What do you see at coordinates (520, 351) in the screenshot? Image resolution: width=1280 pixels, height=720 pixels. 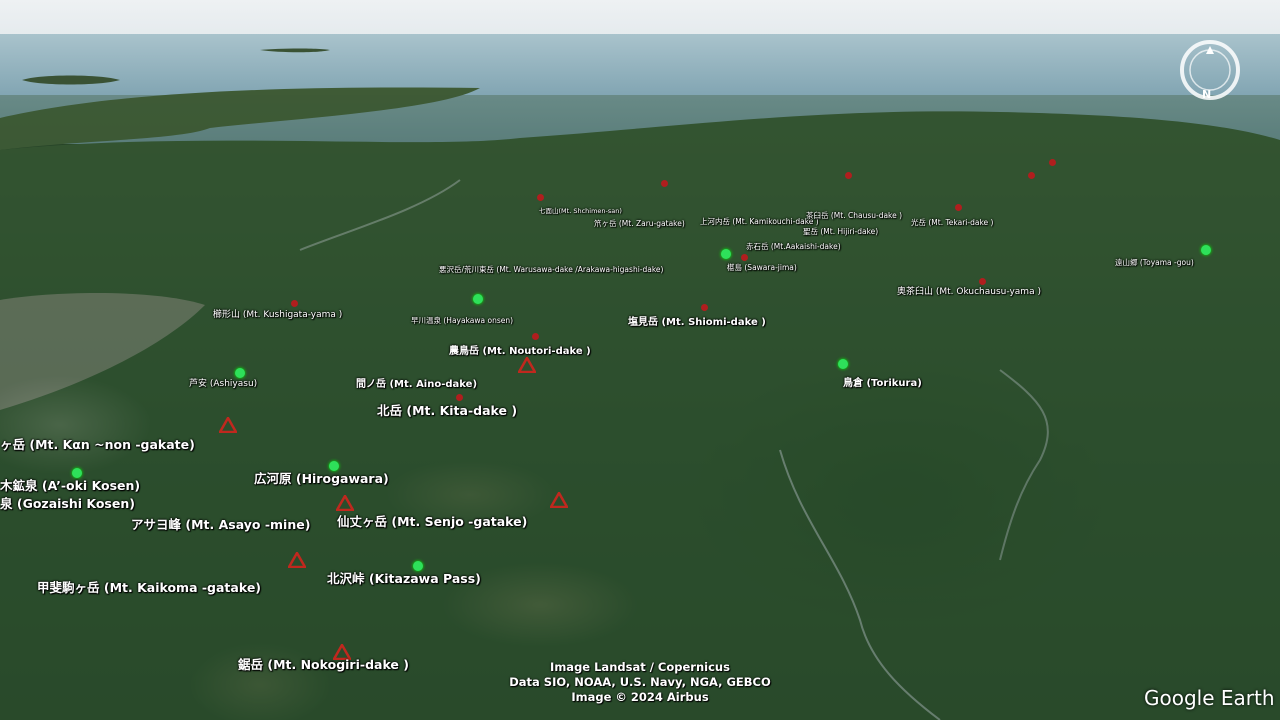 I see `label-noutori: 農鳥岳 (Mt. Noutori-dake )` at bounding box center [520, 351].